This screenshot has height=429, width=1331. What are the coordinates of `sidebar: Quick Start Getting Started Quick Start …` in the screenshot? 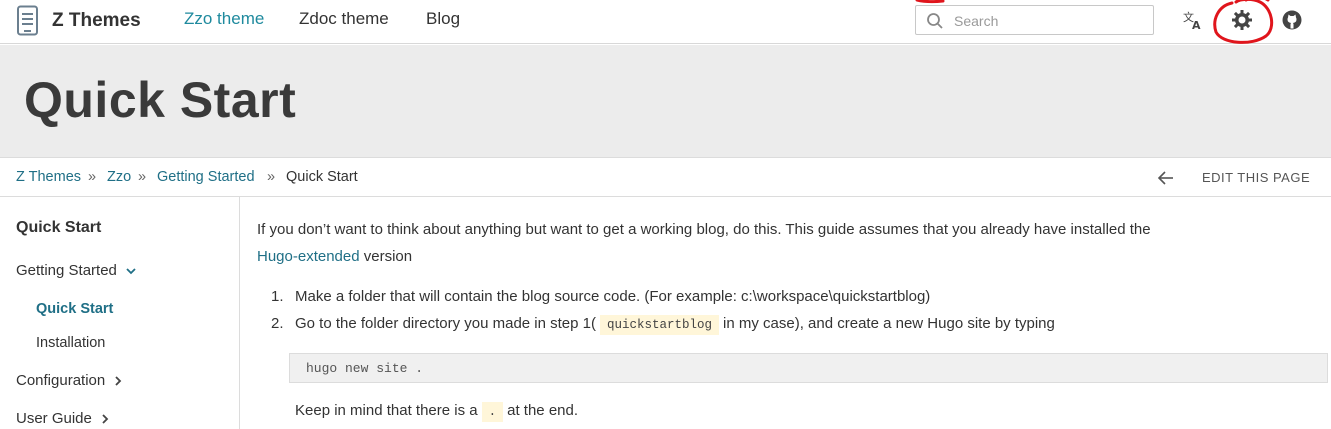 It's located at (120, 313).